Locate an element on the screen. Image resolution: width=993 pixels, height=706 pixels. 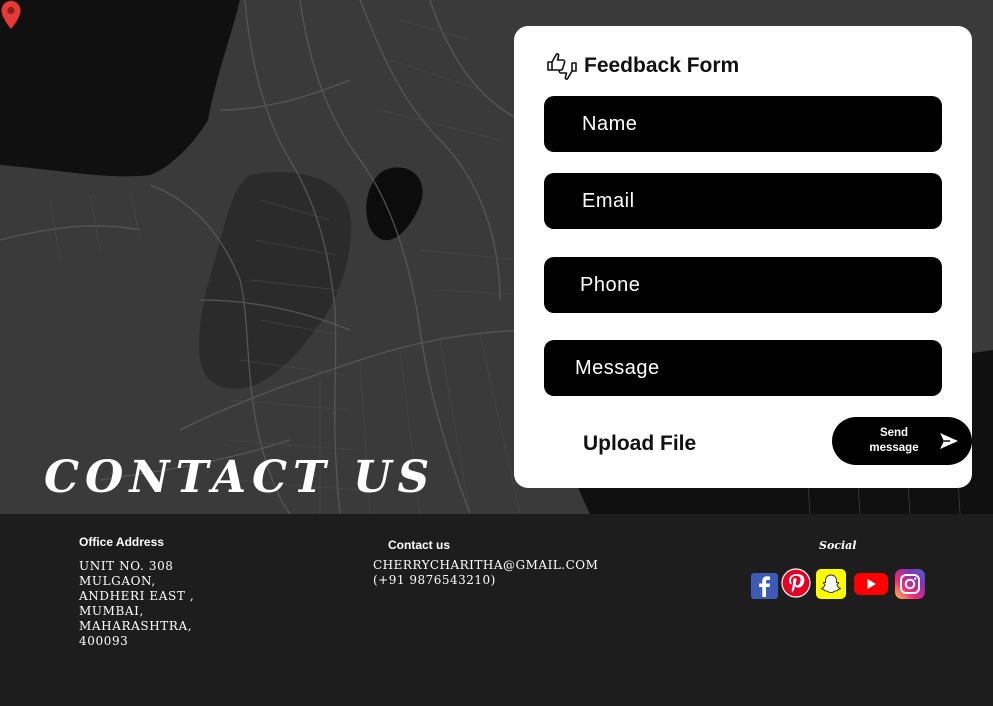
phone-field: Phone is located at coordinates (743, 285).